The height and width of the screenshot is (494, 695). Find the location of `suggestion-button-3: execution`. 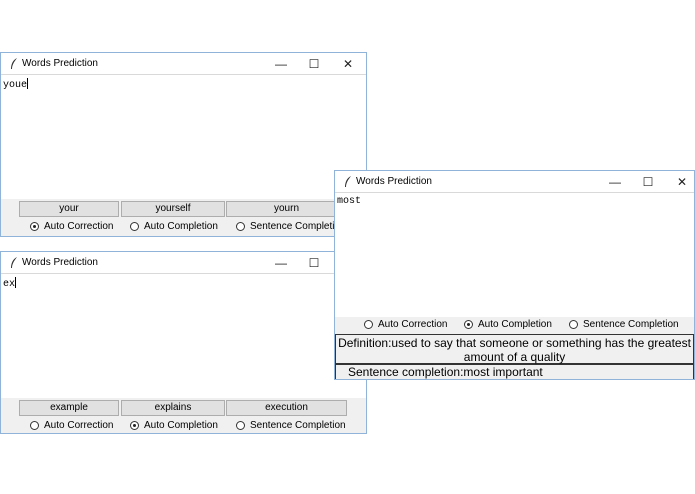

suggestion-button-3: execution is located at coordinates (286, 408).